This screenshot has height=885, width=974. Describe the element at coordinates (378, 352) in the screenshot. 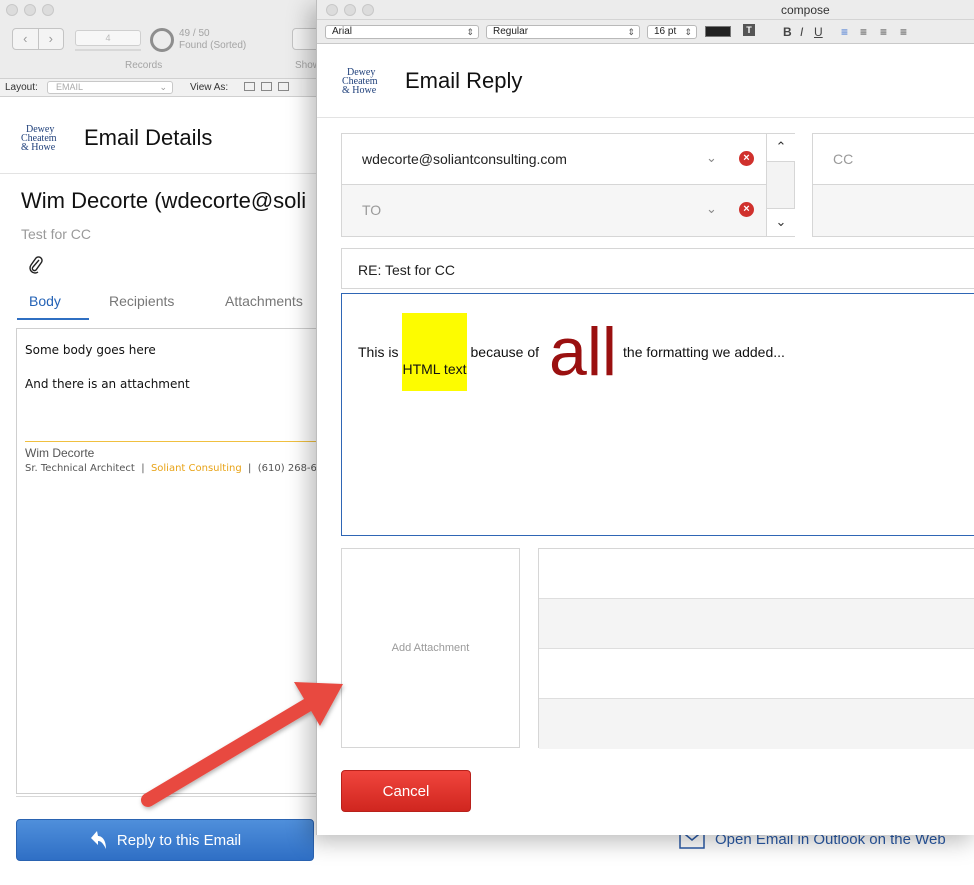

I see `body-text-segment: This is` at that location.